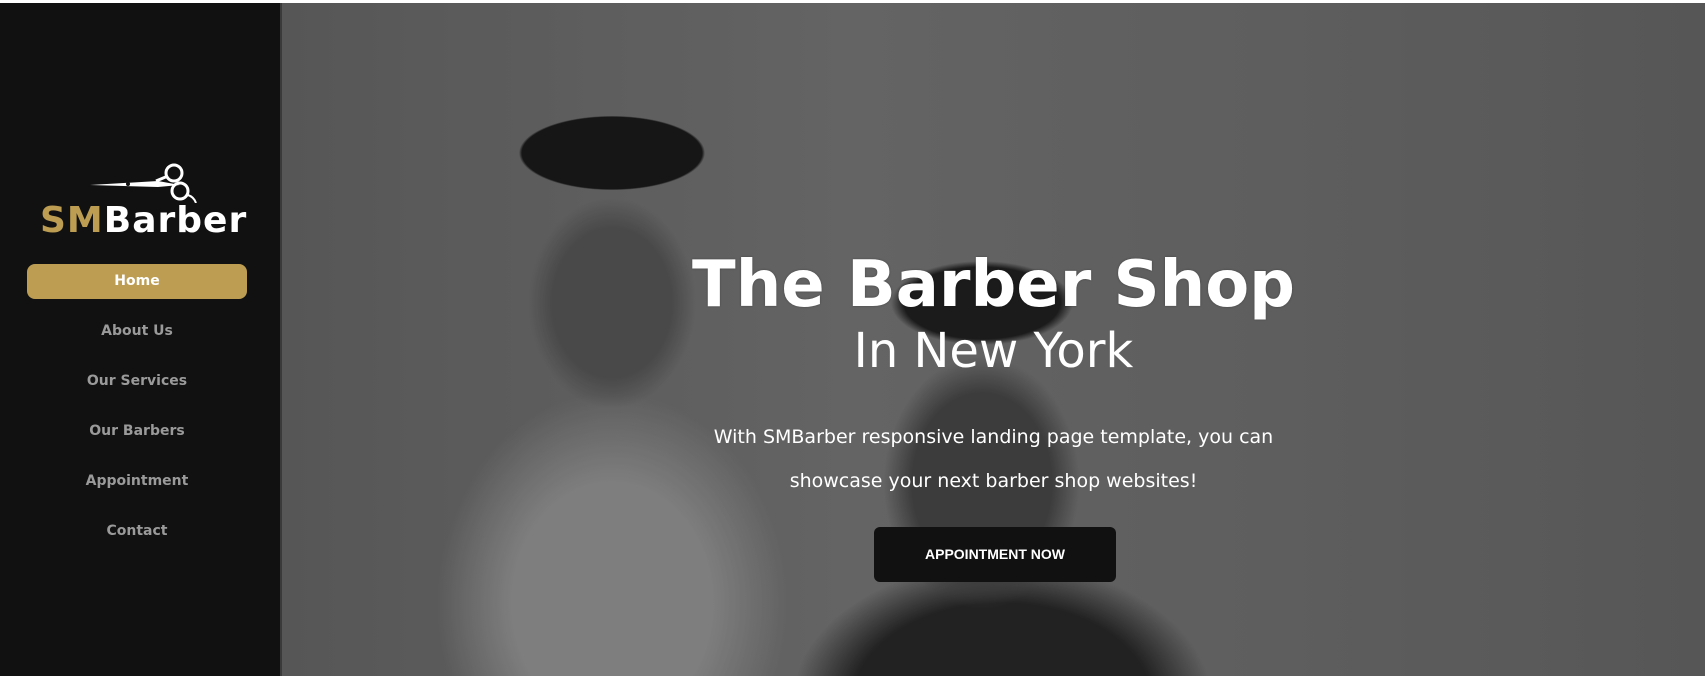 Image resolution: width=1705 pixels, height=676 pixels. Describe the element at coordinates (175, 220) in the screenshot. I see `logo-barber: Barber` at that location.